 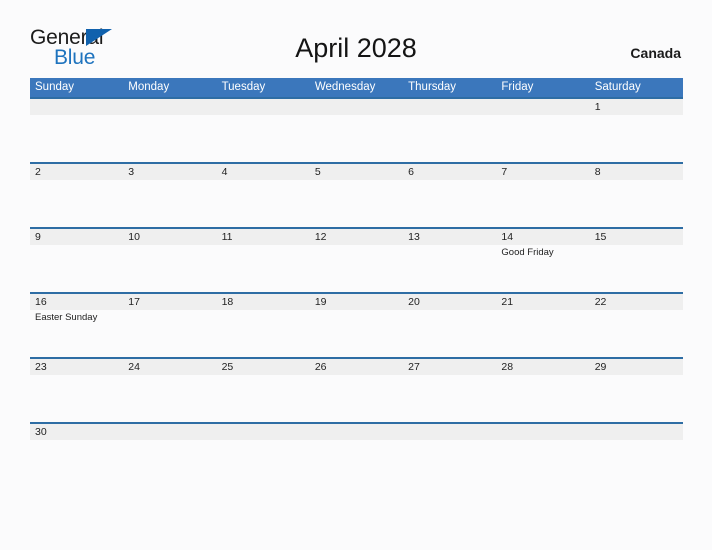 What do you see at coordinates (356, 194) in the screenshot?
I see `week-row: 2 3 4 5 6 7 8` at bounding box center [356, 194].